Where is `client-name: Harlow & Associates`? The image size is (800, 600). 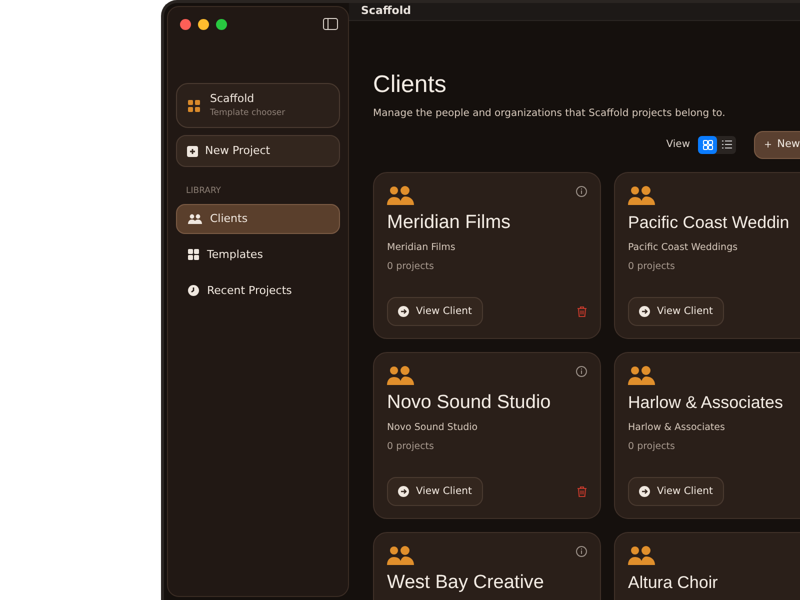
client-name: Harlow & Associates is located at coordinates (706, 403).